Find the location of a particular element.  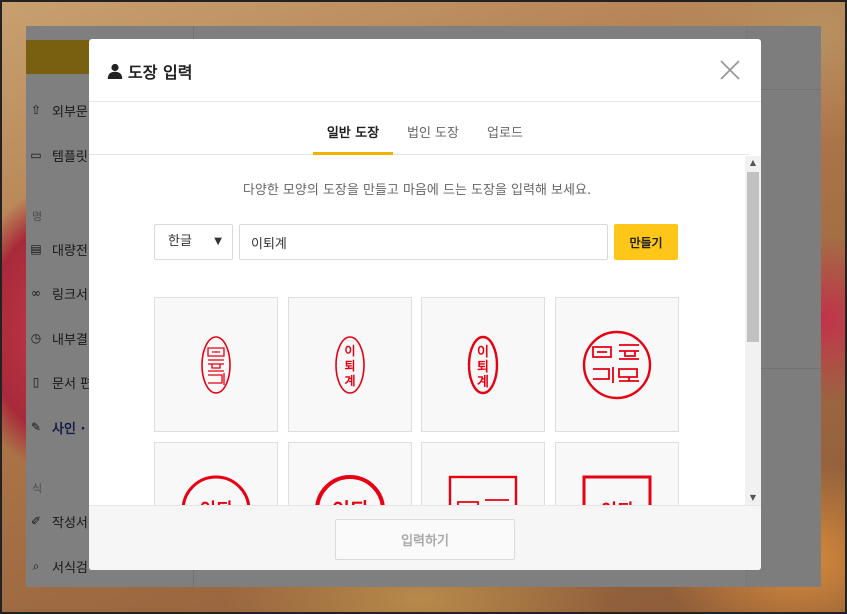

submit-button: 입력하기 is located at coordinates (425, 539).